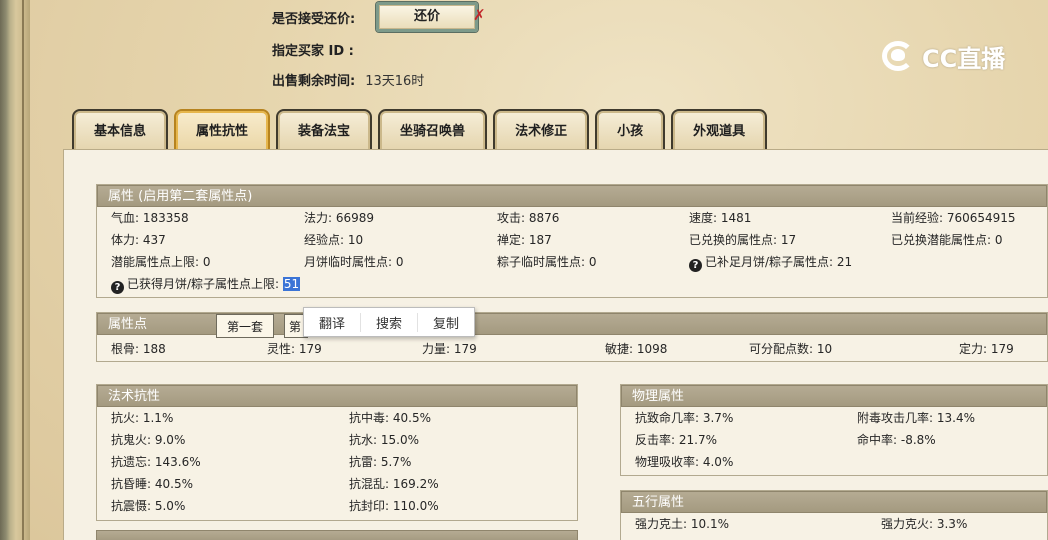  I want to click on phys-hit-rate: 命中率: -8.8%, so click(896, 440).